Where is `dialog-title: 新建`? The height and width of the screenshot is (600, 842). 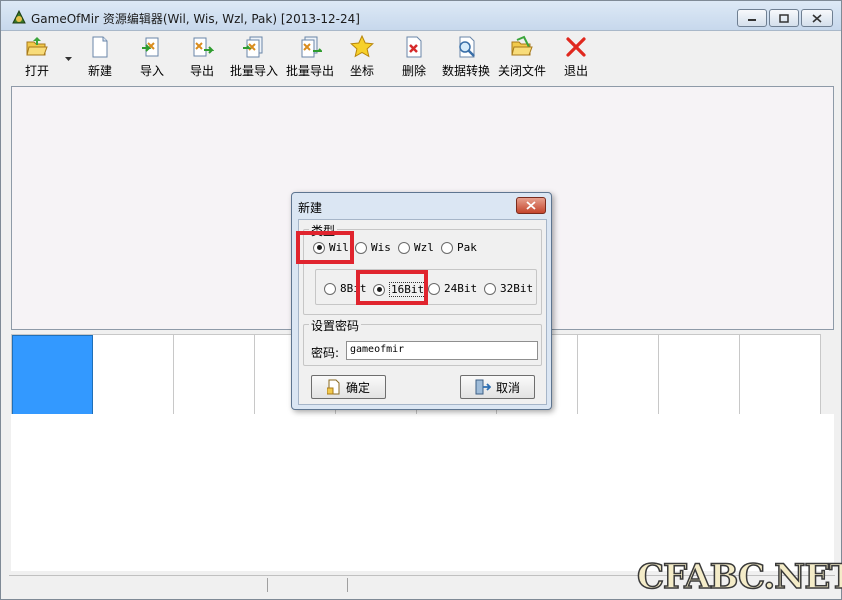
dialog-title: 新建 is located at coordinates (310, 208).